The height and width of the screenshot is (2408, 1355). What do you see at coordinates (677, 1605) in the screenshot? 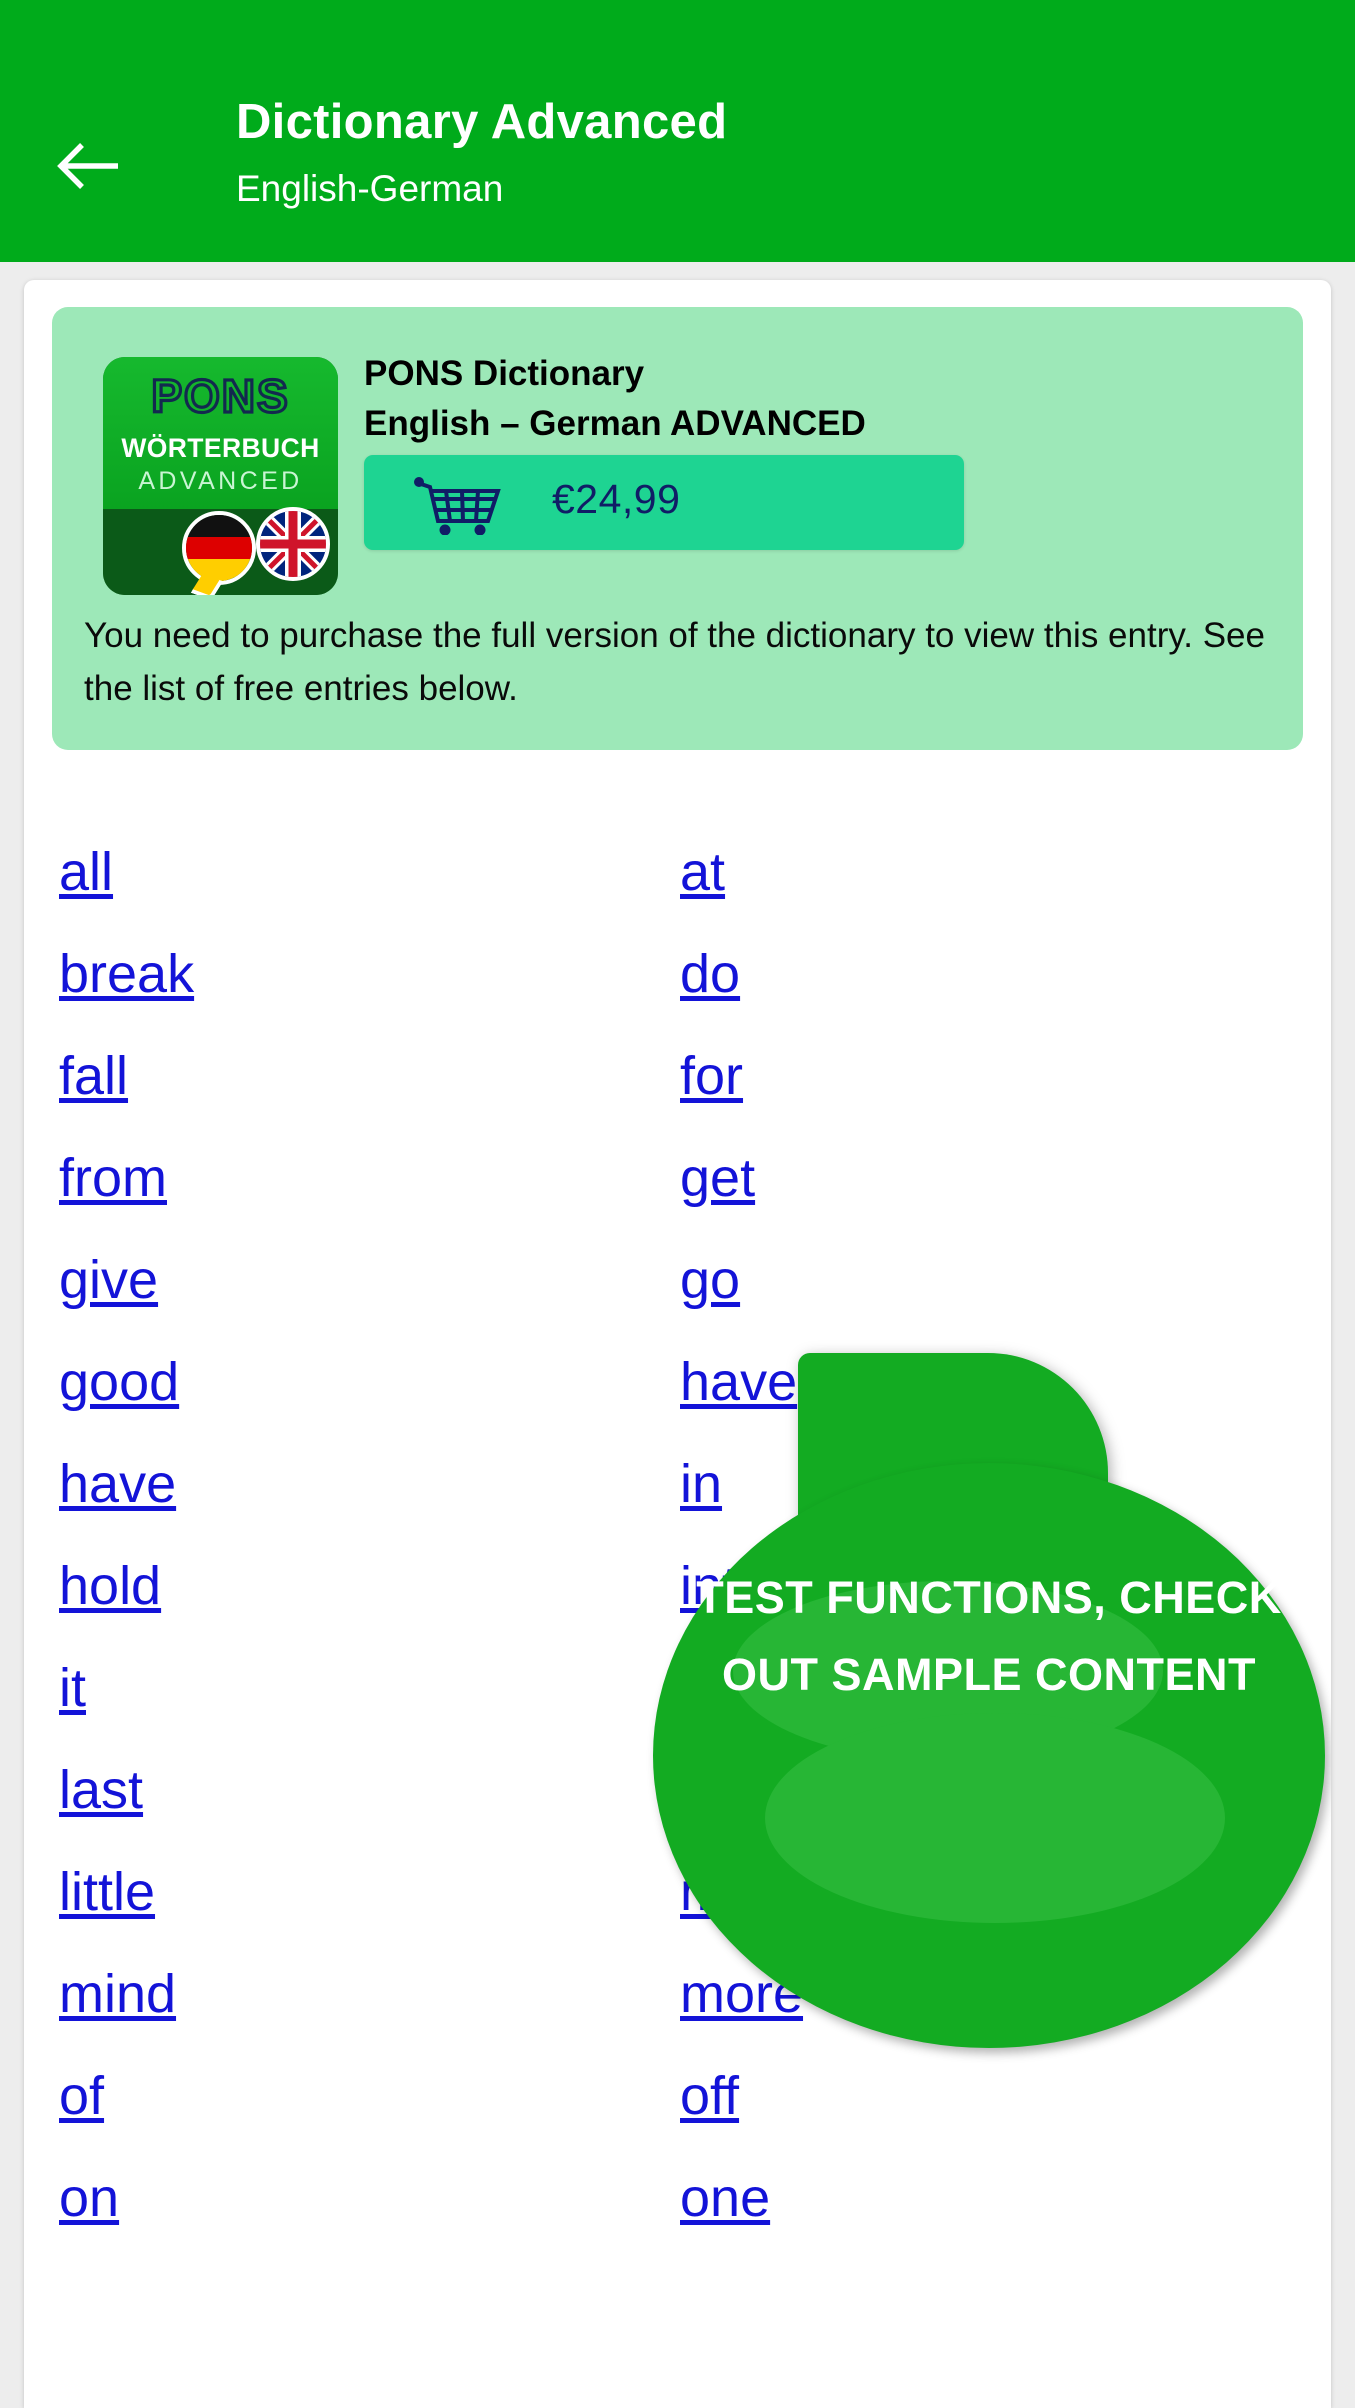
I see `word-row: hold into` at bounding box center [677, 1605].